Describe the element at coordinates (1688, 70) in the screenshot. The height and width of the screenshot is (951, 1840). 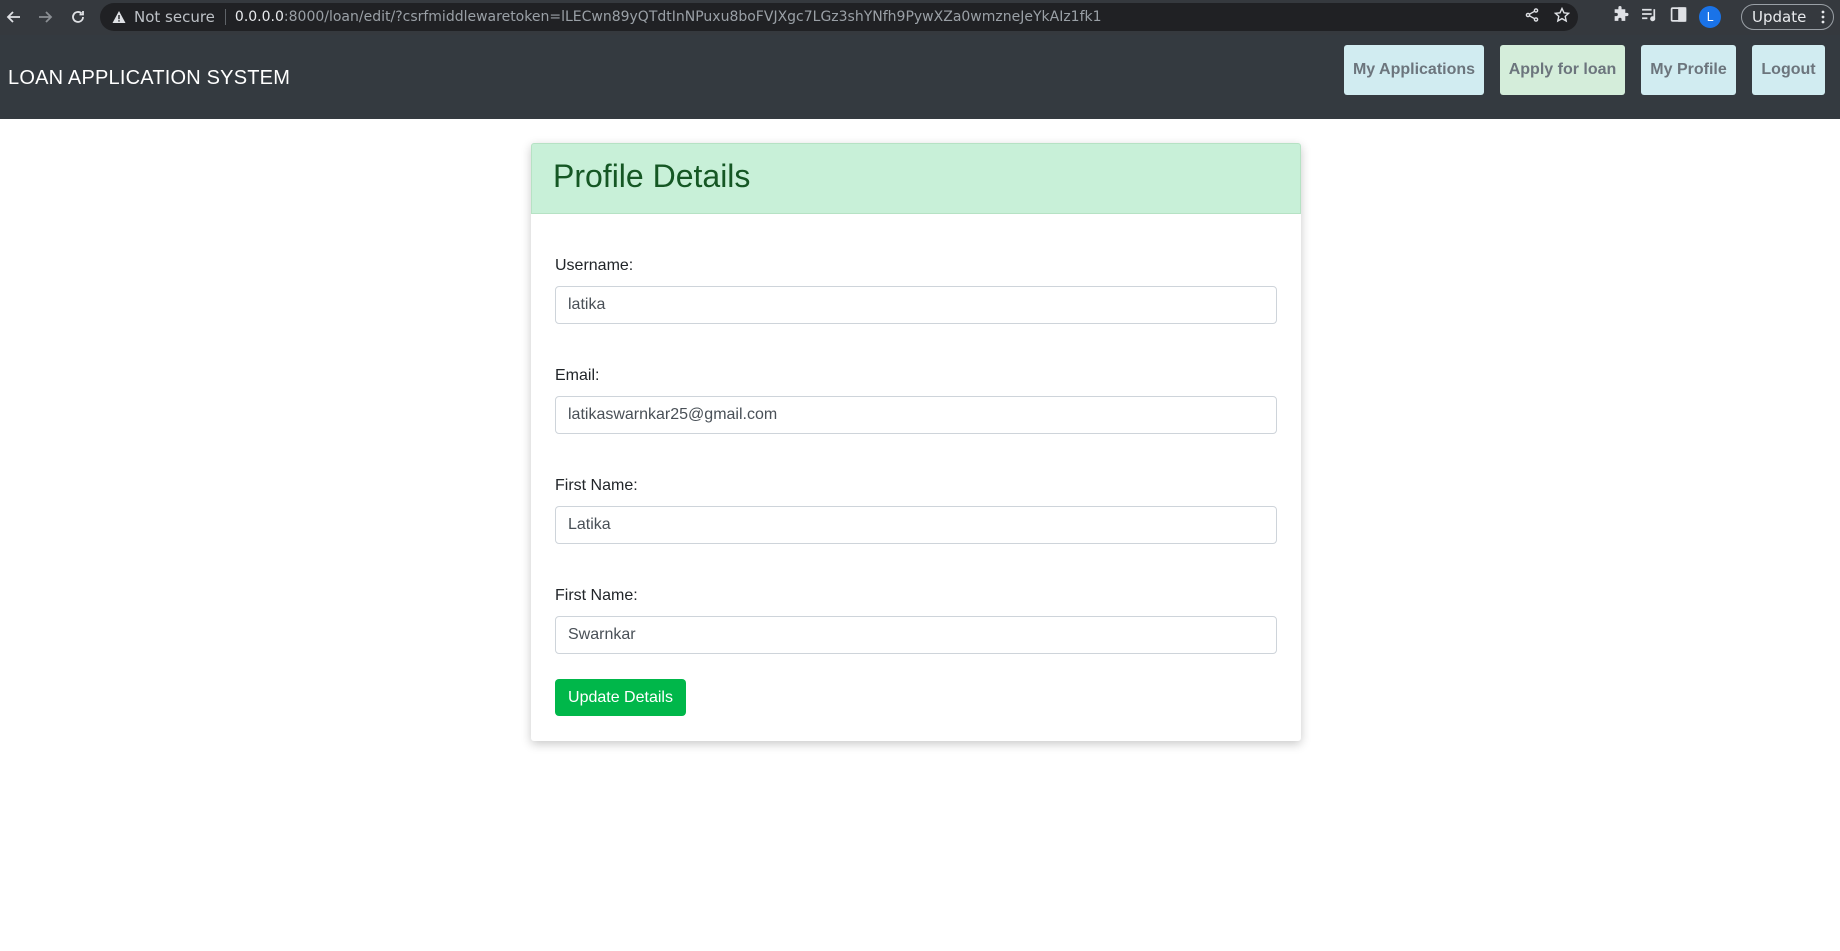
I see `nav-my-profile-button: My Profile` at that location.